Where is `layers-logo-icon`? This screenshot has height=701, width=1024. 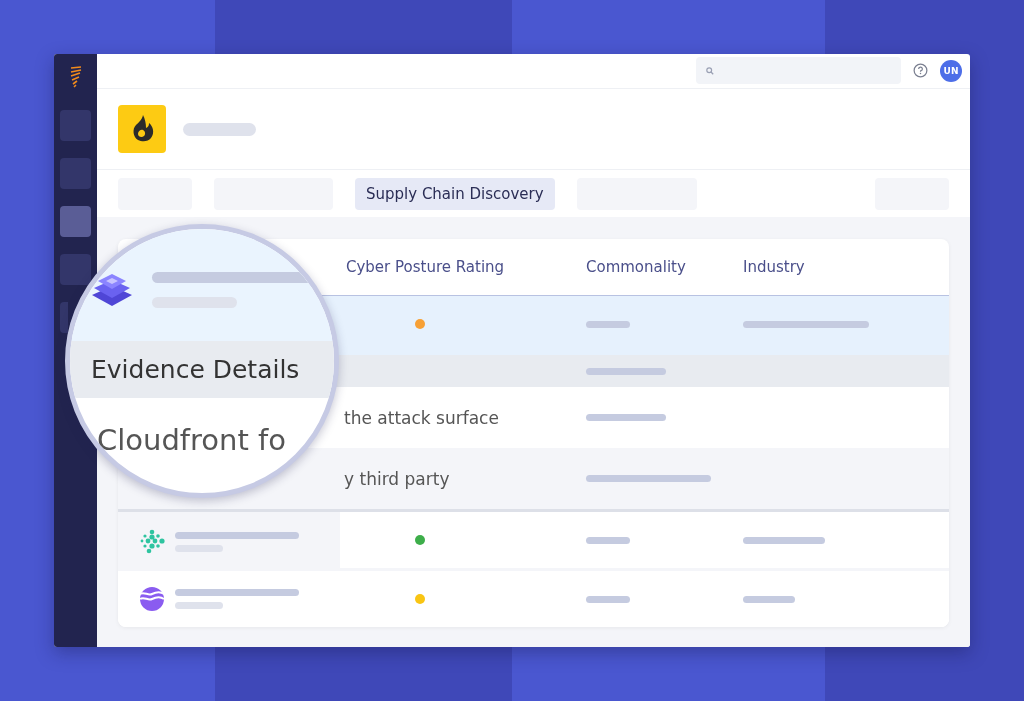
layers-logo-icon is located at coordinates (112, 290).